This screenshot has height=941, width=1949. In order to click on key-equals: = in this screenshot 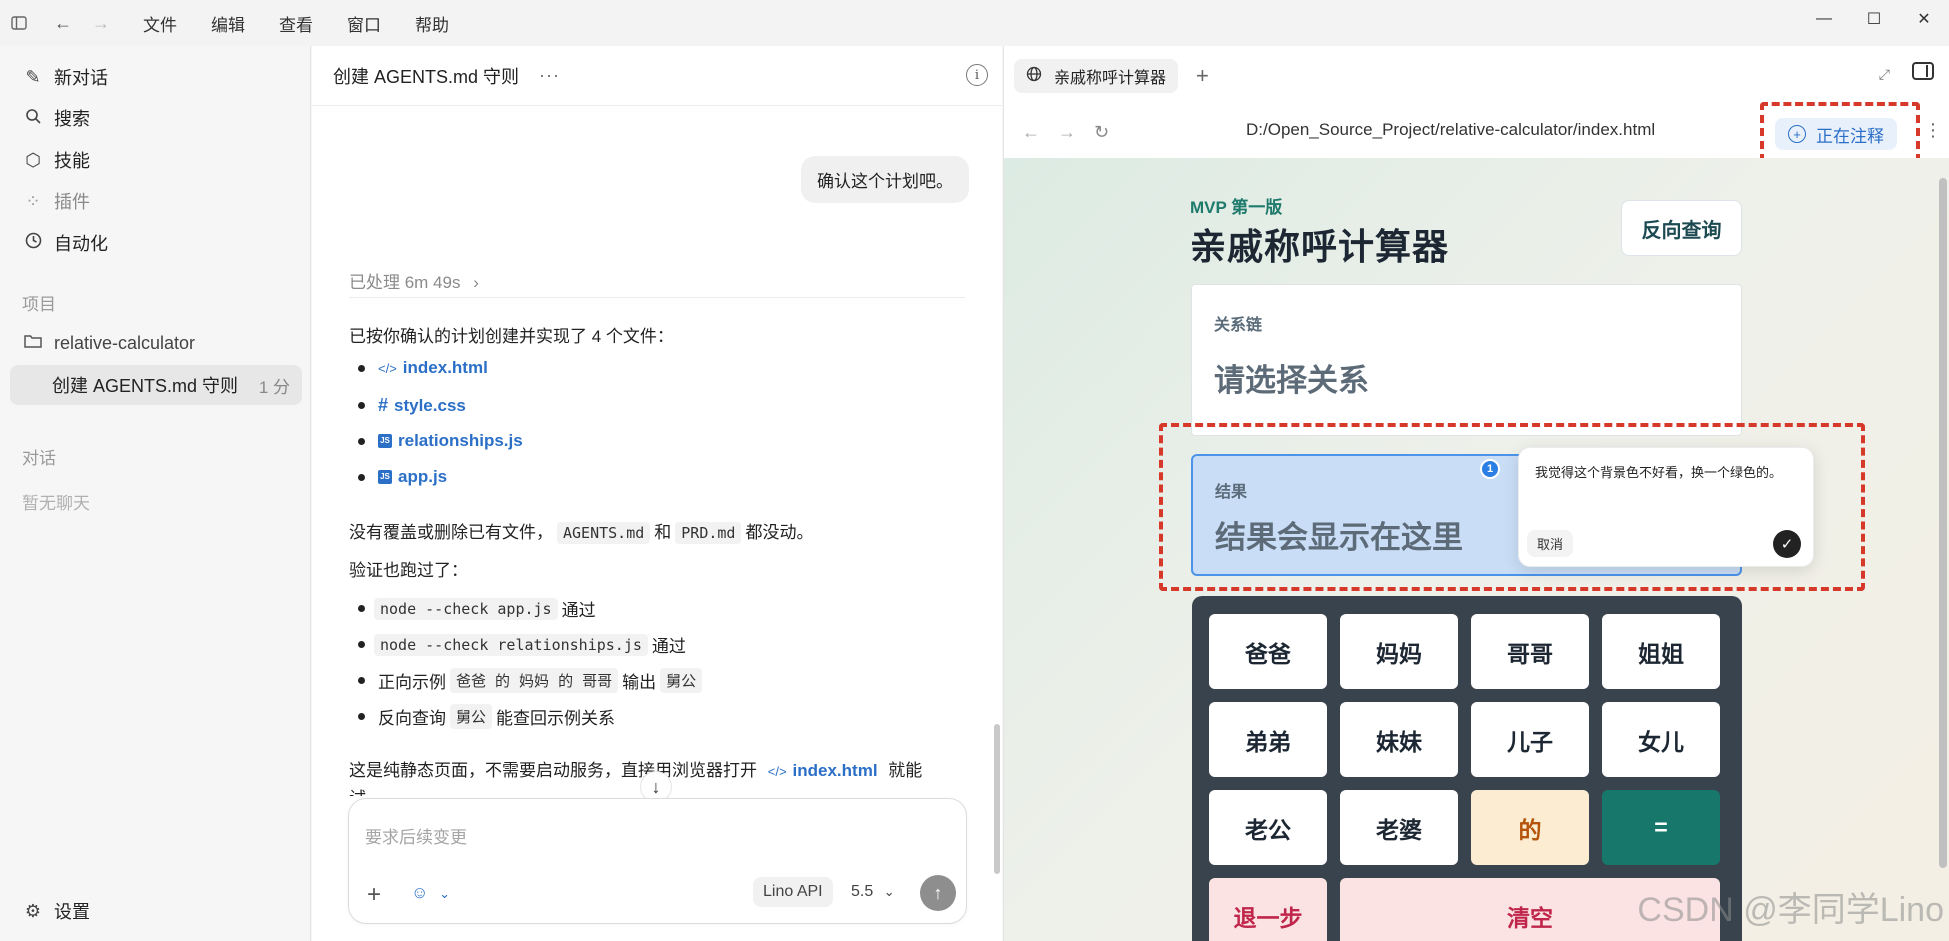, I will do `click(1661, 827)`.